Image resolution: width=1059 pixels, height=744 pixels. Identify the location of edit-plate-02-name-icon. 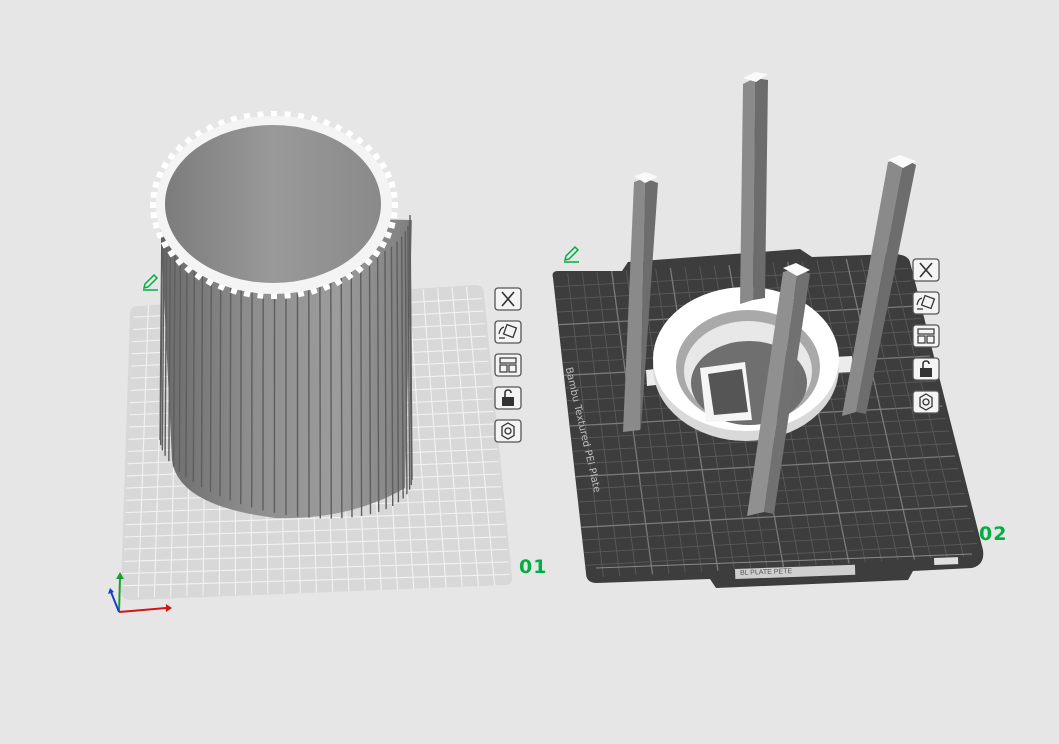
(572, 254).